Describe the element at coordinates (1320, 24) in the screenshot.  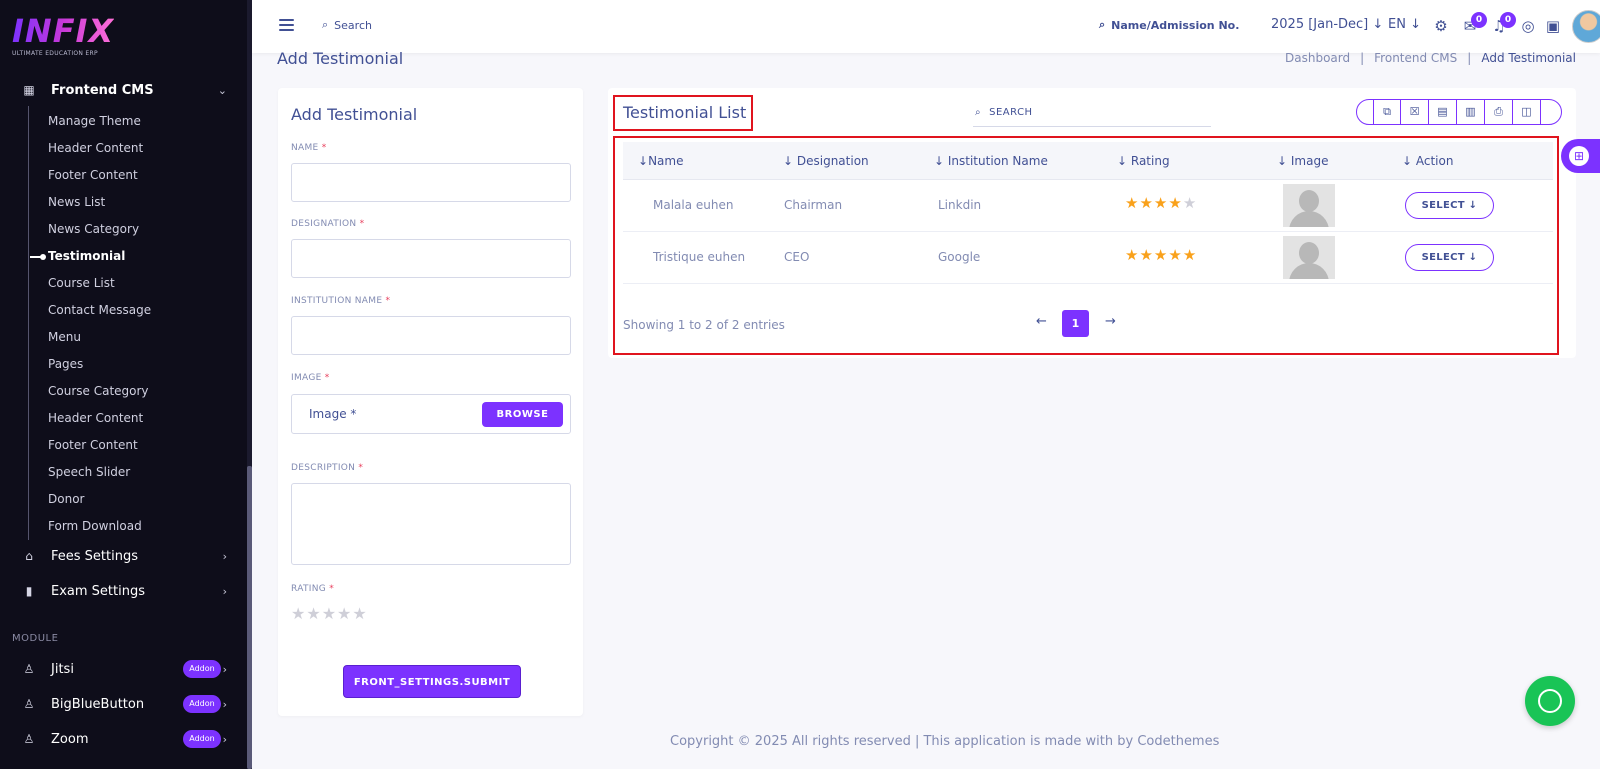
I see `session-value: 2025 [Jan-Dec]` at that location.